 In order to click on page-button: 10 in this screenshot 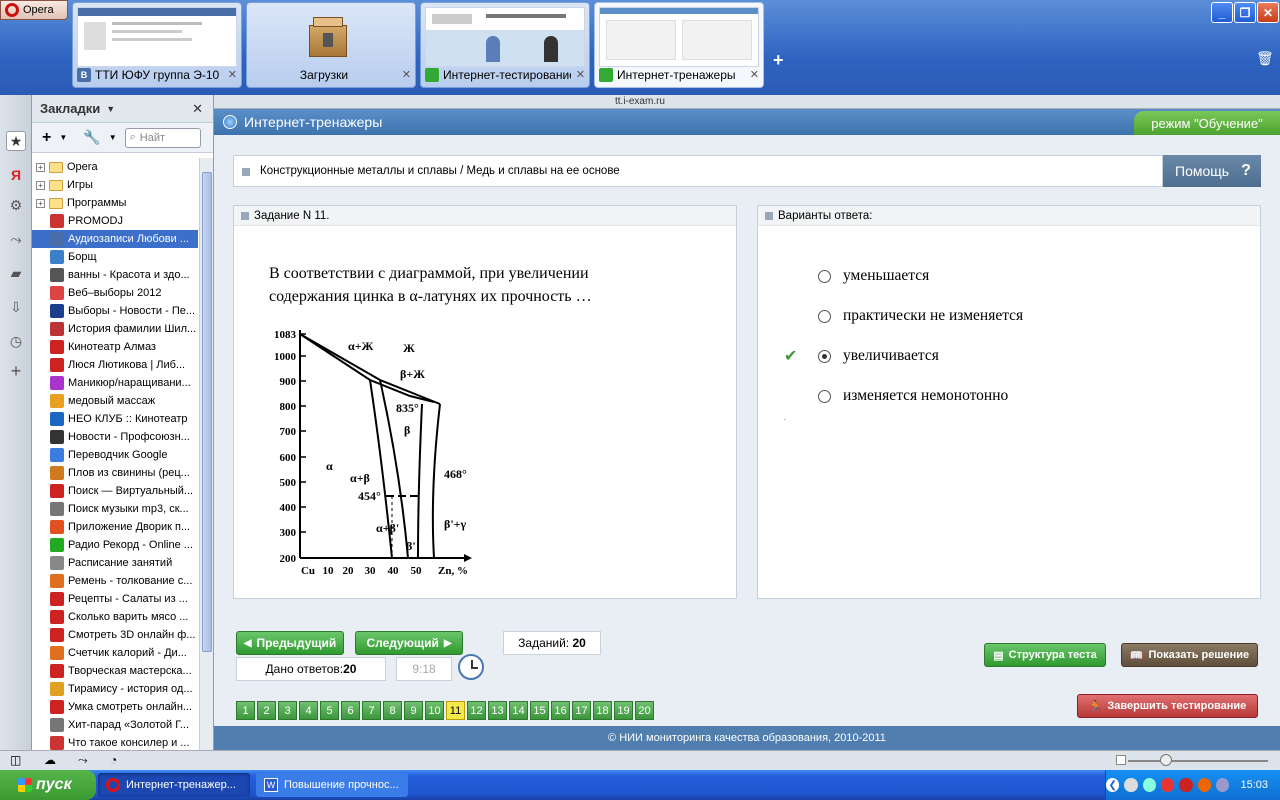, I will do `click(434, 710)`.